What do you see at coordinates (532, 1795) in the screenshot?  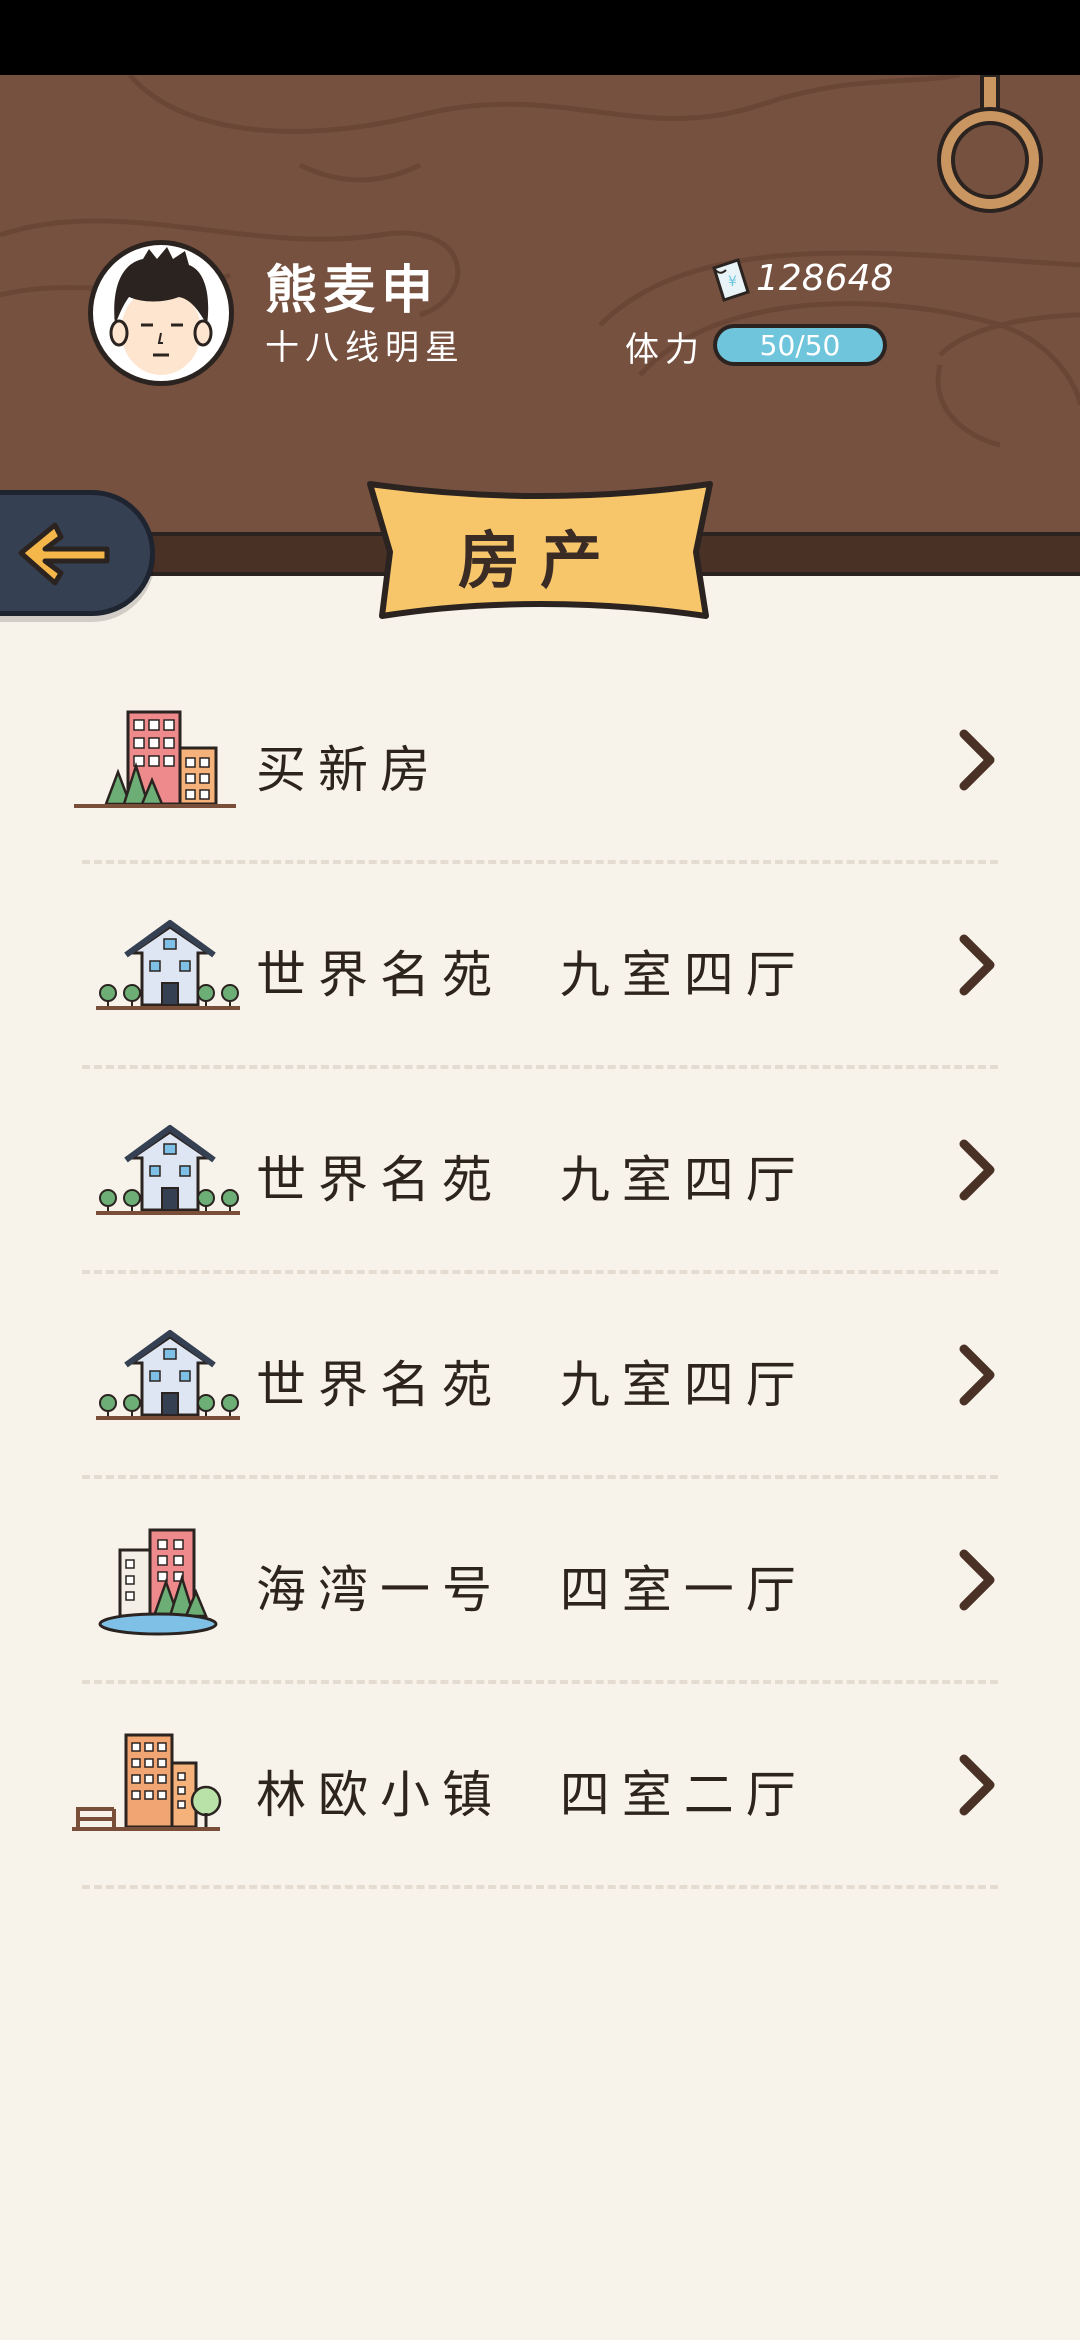 I see `property-label: 林欧小镇 四室二厅` at bounding box center [532, 1795].